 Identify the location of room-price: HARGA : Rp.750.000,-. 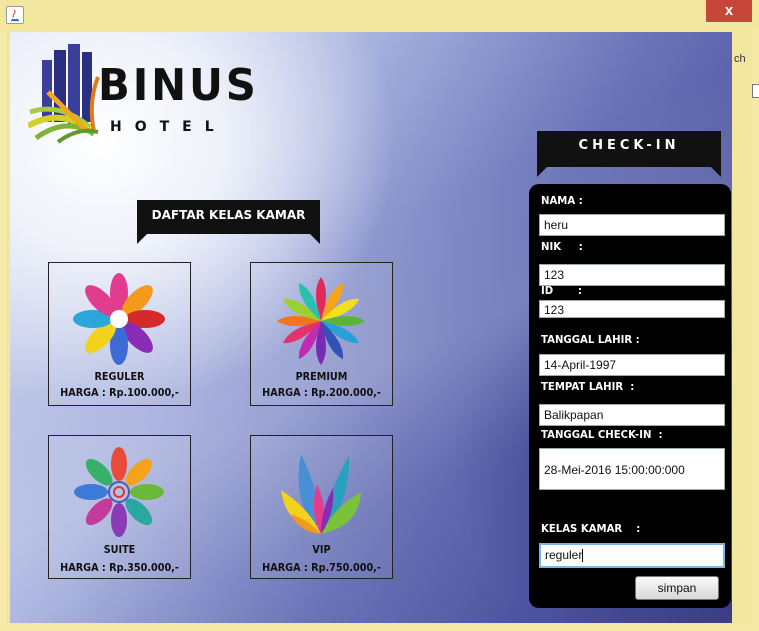
(321, 568).